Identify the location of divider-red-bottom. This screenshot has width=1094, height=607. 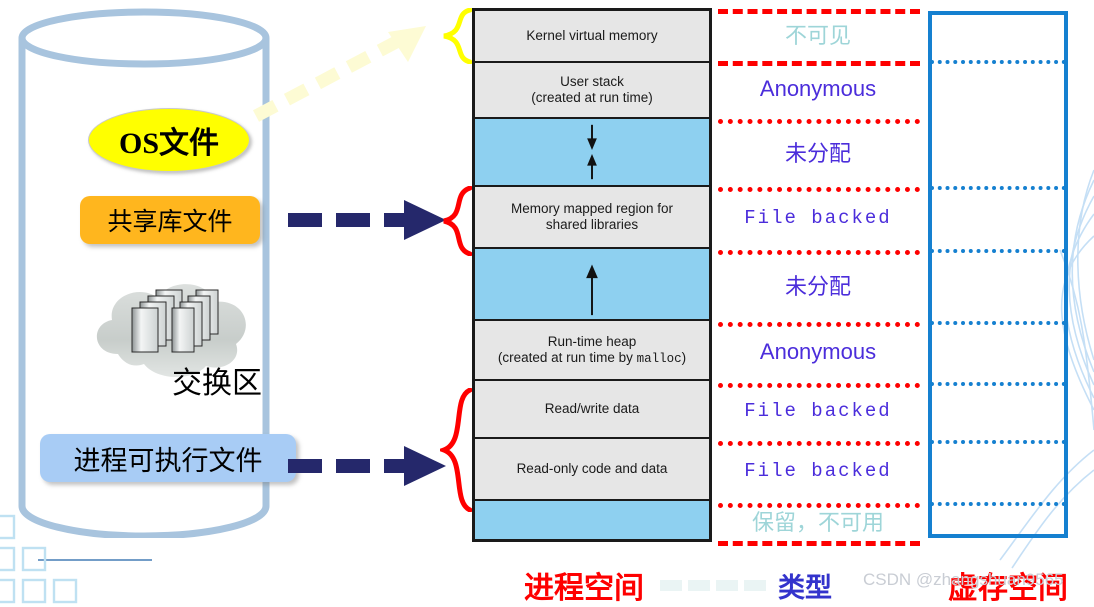
(819, 543).